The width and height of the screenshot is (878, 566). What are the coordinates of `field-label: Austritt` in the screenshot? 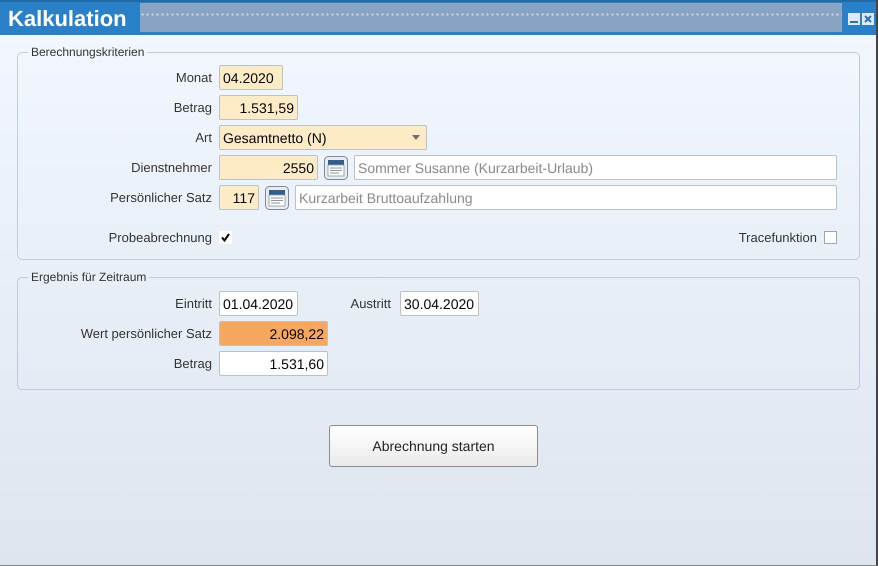 It's located at (370, 303).